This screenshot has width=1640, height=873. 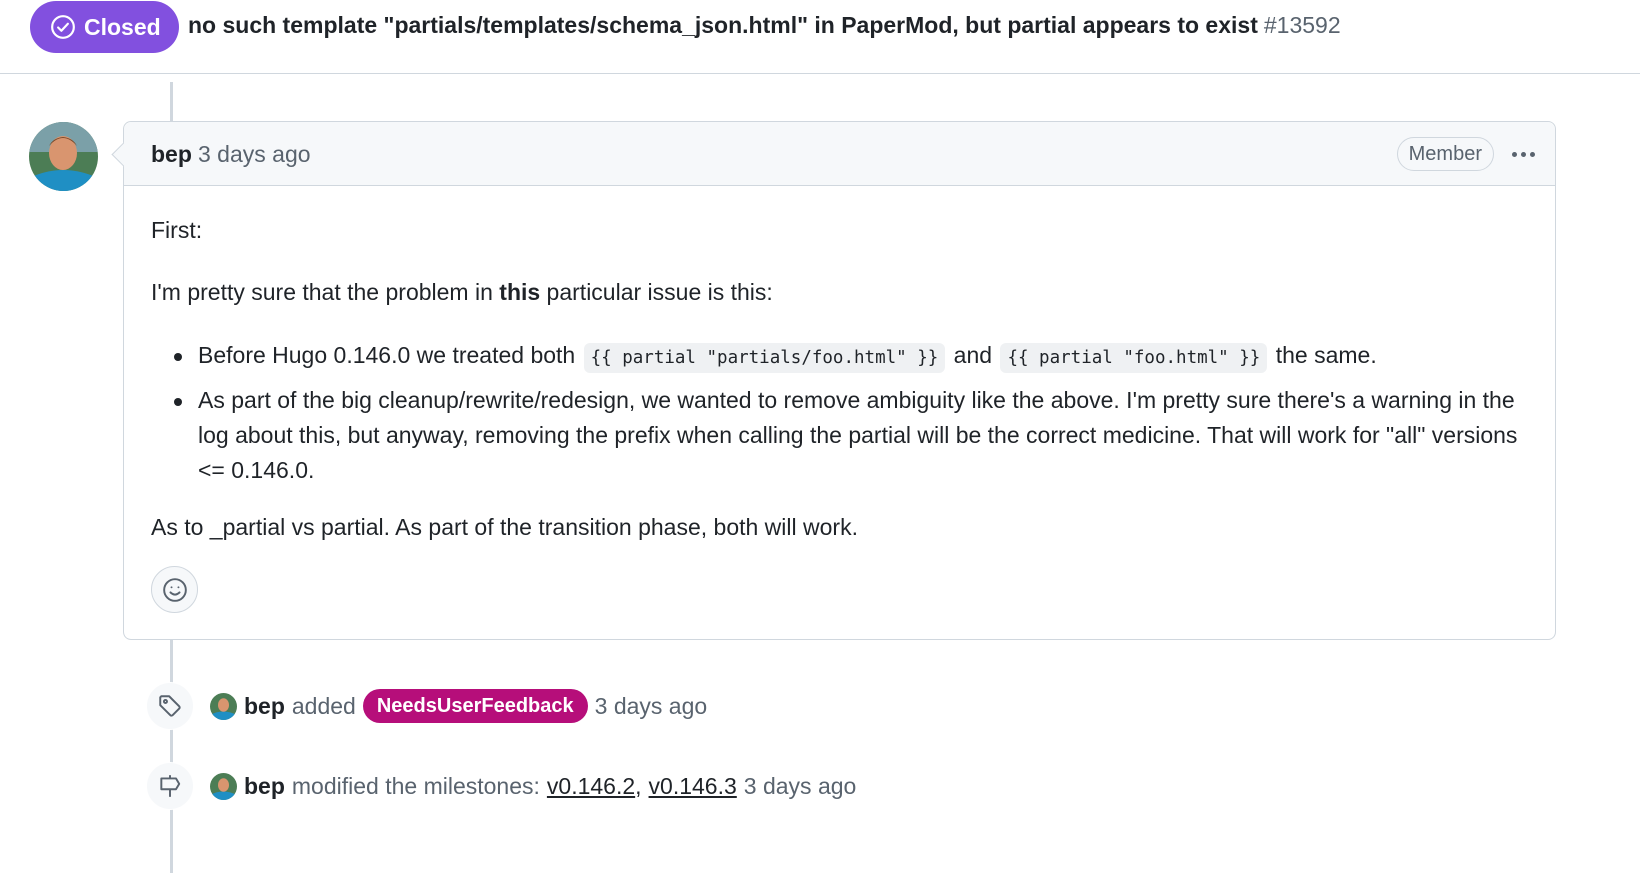 I want to click on code-partial-plain: {{ partial "foo.html" }}, so click(x=1134, y=358).